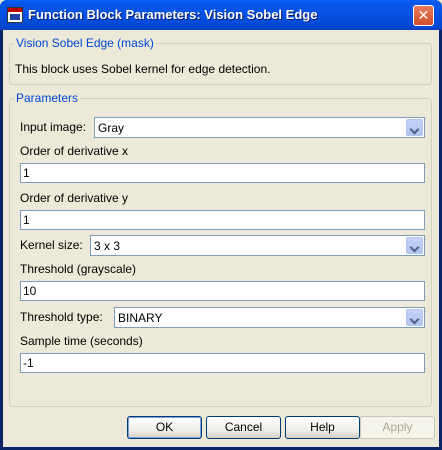  I want to click on kernel-size-value: 3 x 3, so click(107, 246).